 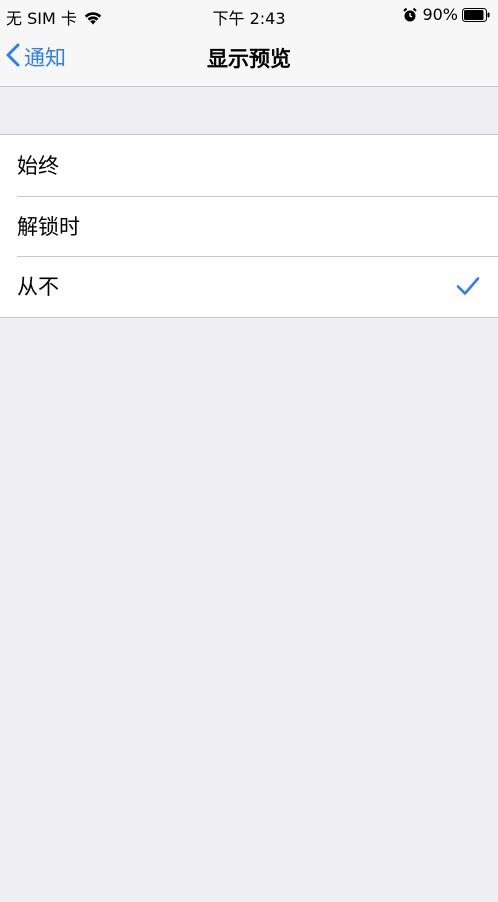 I want to click on status-right: 90%, so click(x=446, y=14).